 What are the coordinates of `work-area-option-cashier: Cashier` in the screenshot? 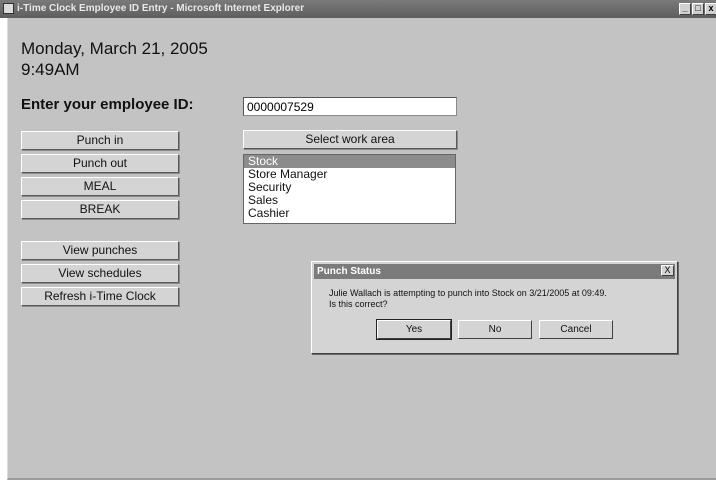 It's located at (349, 213).